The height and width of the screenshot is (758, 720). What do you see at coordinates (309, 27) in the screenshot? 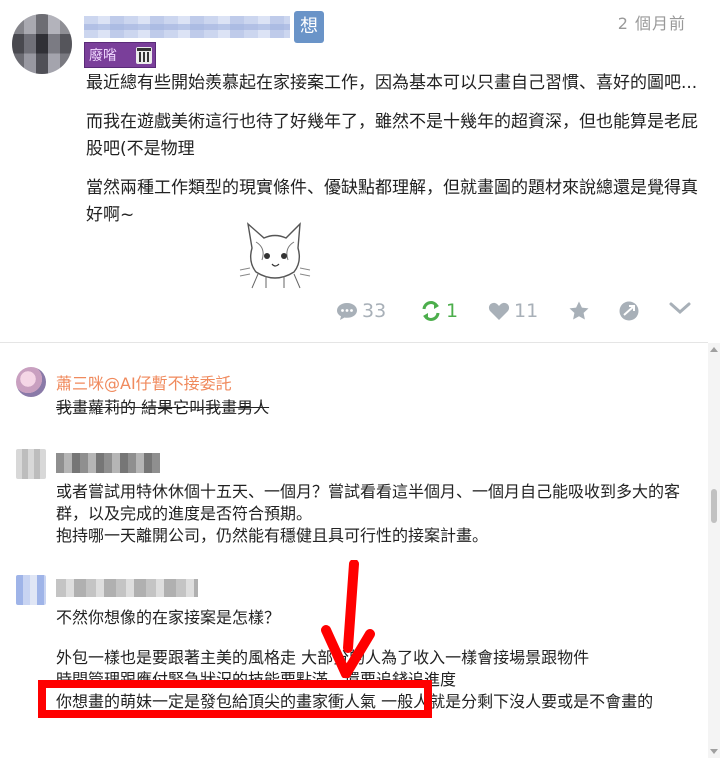
I see `post-type-tag: 想` at bounding box center [309, 27].